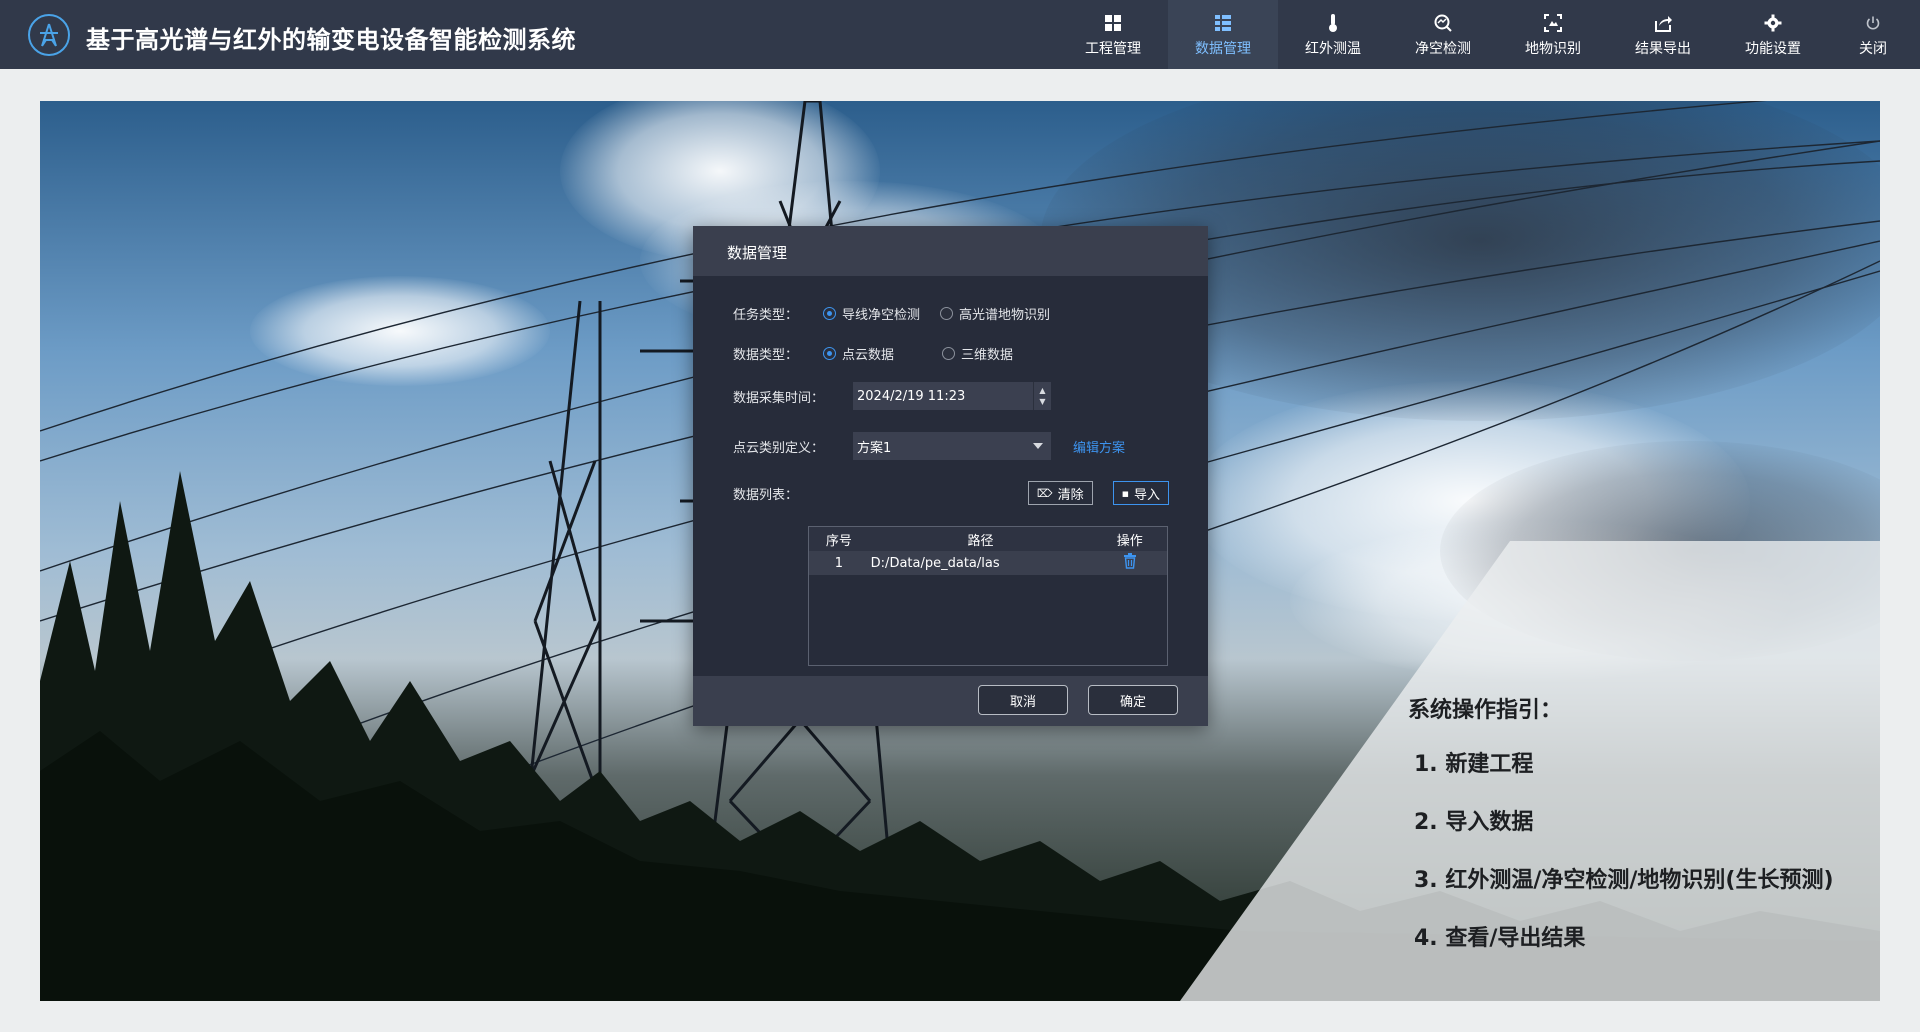  Describe the element at coordinates (980, 541) in the screenshot. I see `column-header: 路径` at that location.